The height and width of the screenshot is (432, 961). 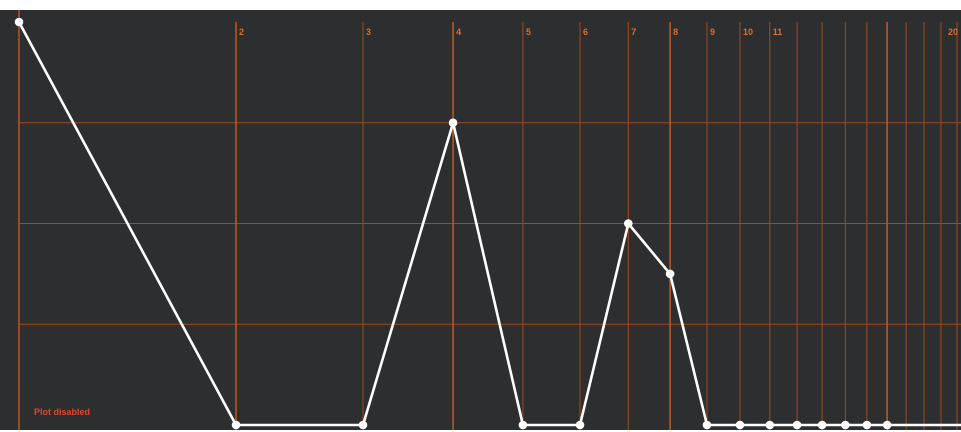 What do you see at coordinates (675, 32) in the screenshot?
I see `x-tick-label: 8` at bounding box center [675, 32].